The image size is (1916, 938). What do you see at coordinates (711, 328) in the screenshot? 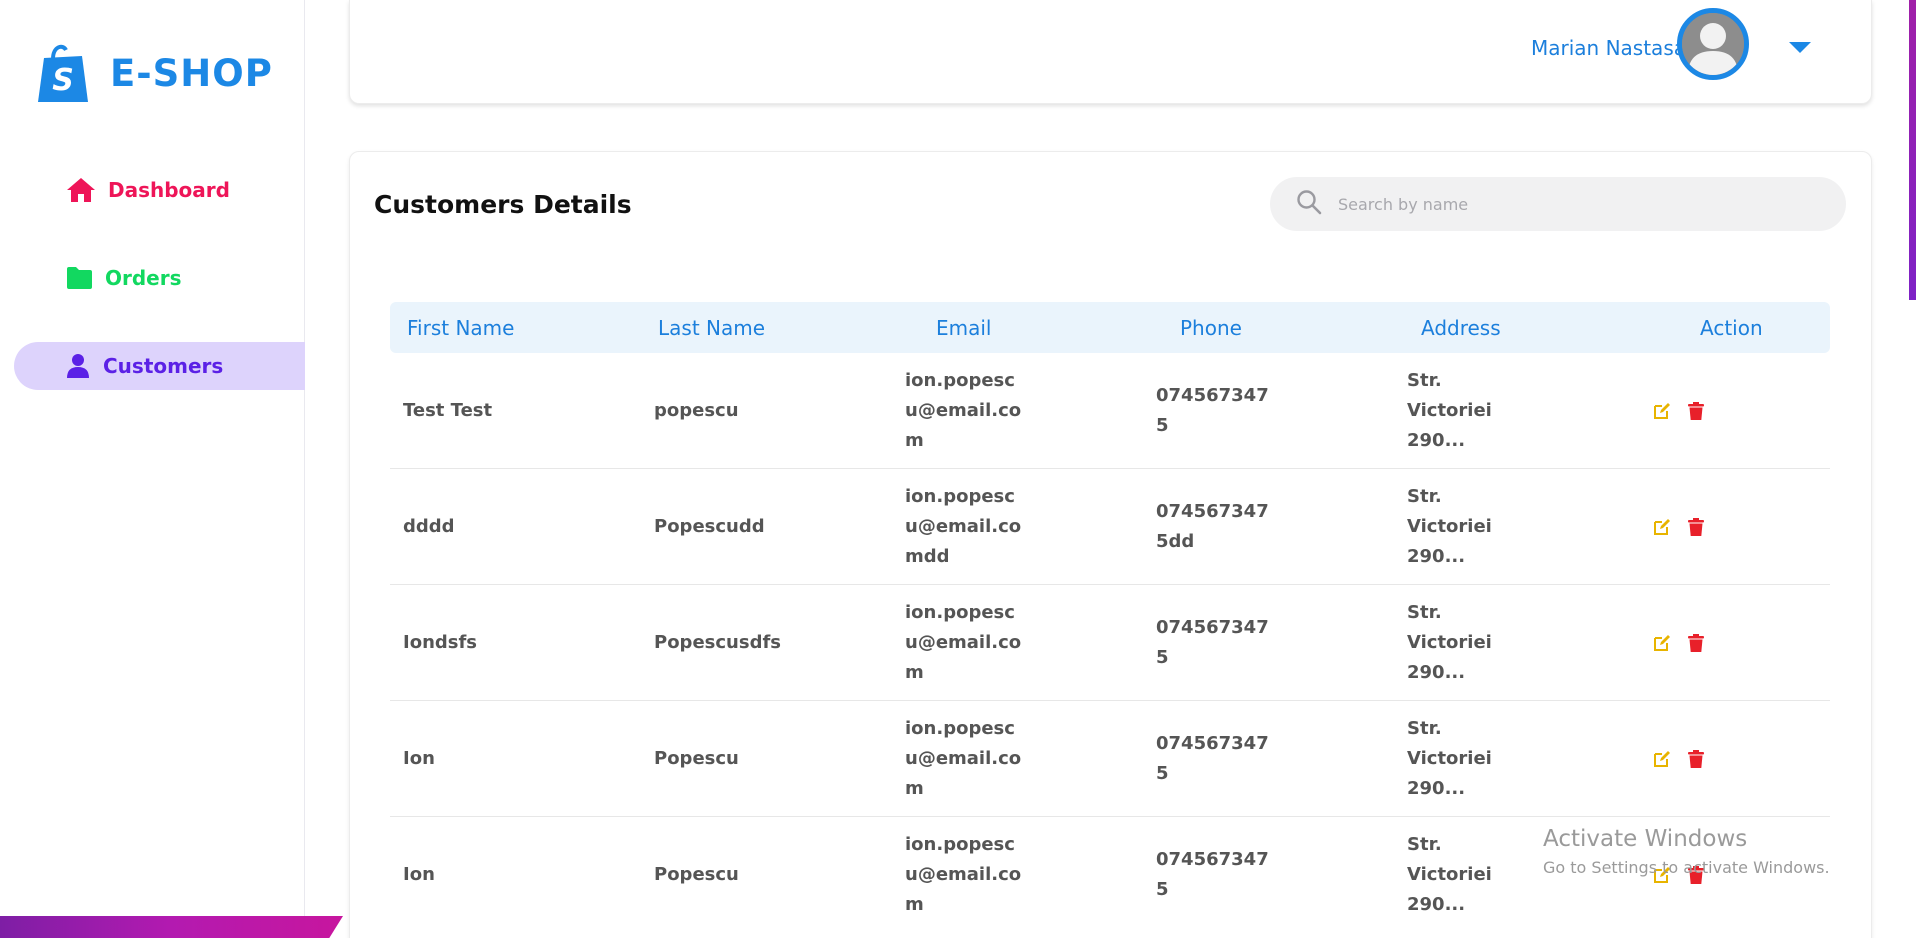
I see `column-header-last-name: Last Name` at bounding box center [711, 328].